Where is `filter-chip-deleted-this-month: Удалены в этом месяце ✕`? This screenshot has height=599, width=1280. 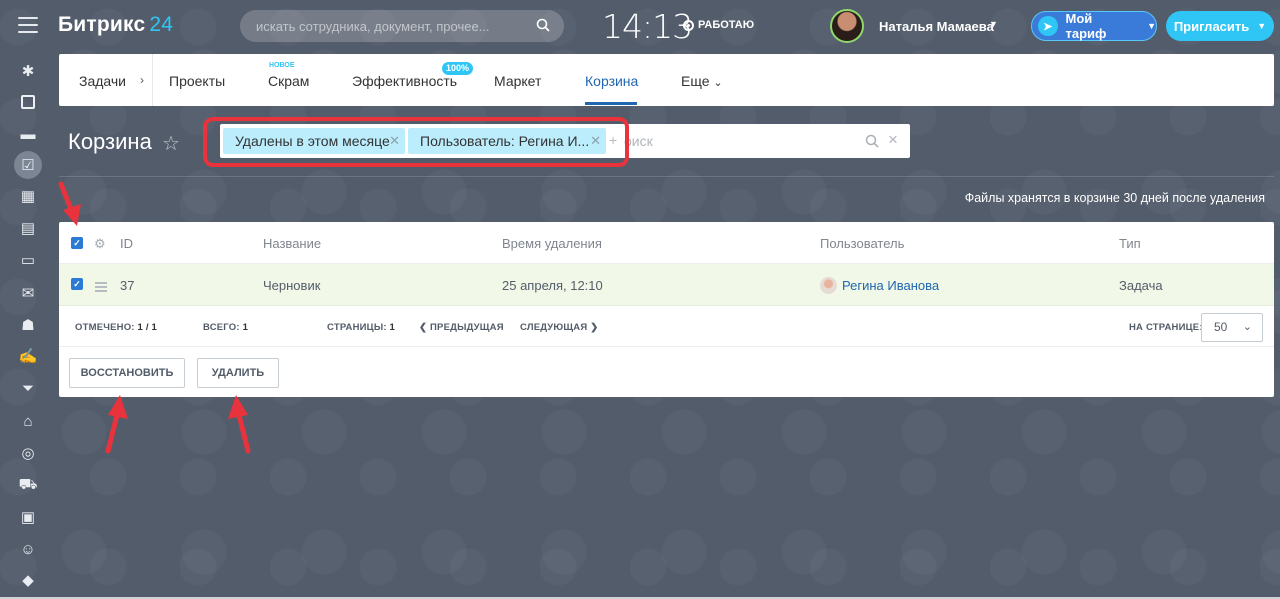 filter-chip-deleted-this-month: Удалены в этом месяце ✕ is located at coordinates (314, 141).